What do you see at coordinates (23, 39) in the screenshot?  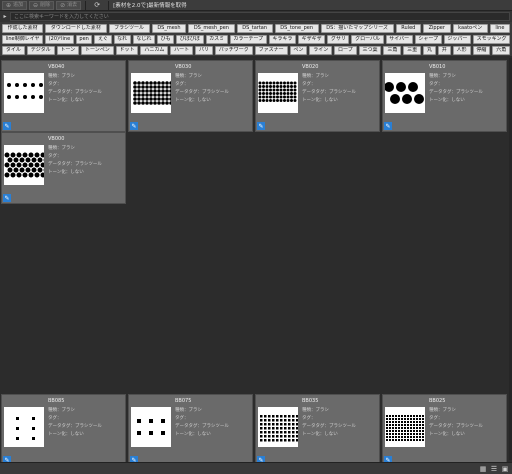 I see `tag-button: line制御レイヤ` at bounding box center [23, 39].